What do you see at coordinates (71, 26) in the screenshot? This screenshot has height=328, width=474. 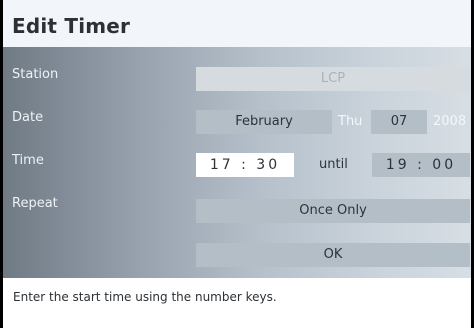 I see `dialog-title: Edit Timer` at bounding box center [71, 26].